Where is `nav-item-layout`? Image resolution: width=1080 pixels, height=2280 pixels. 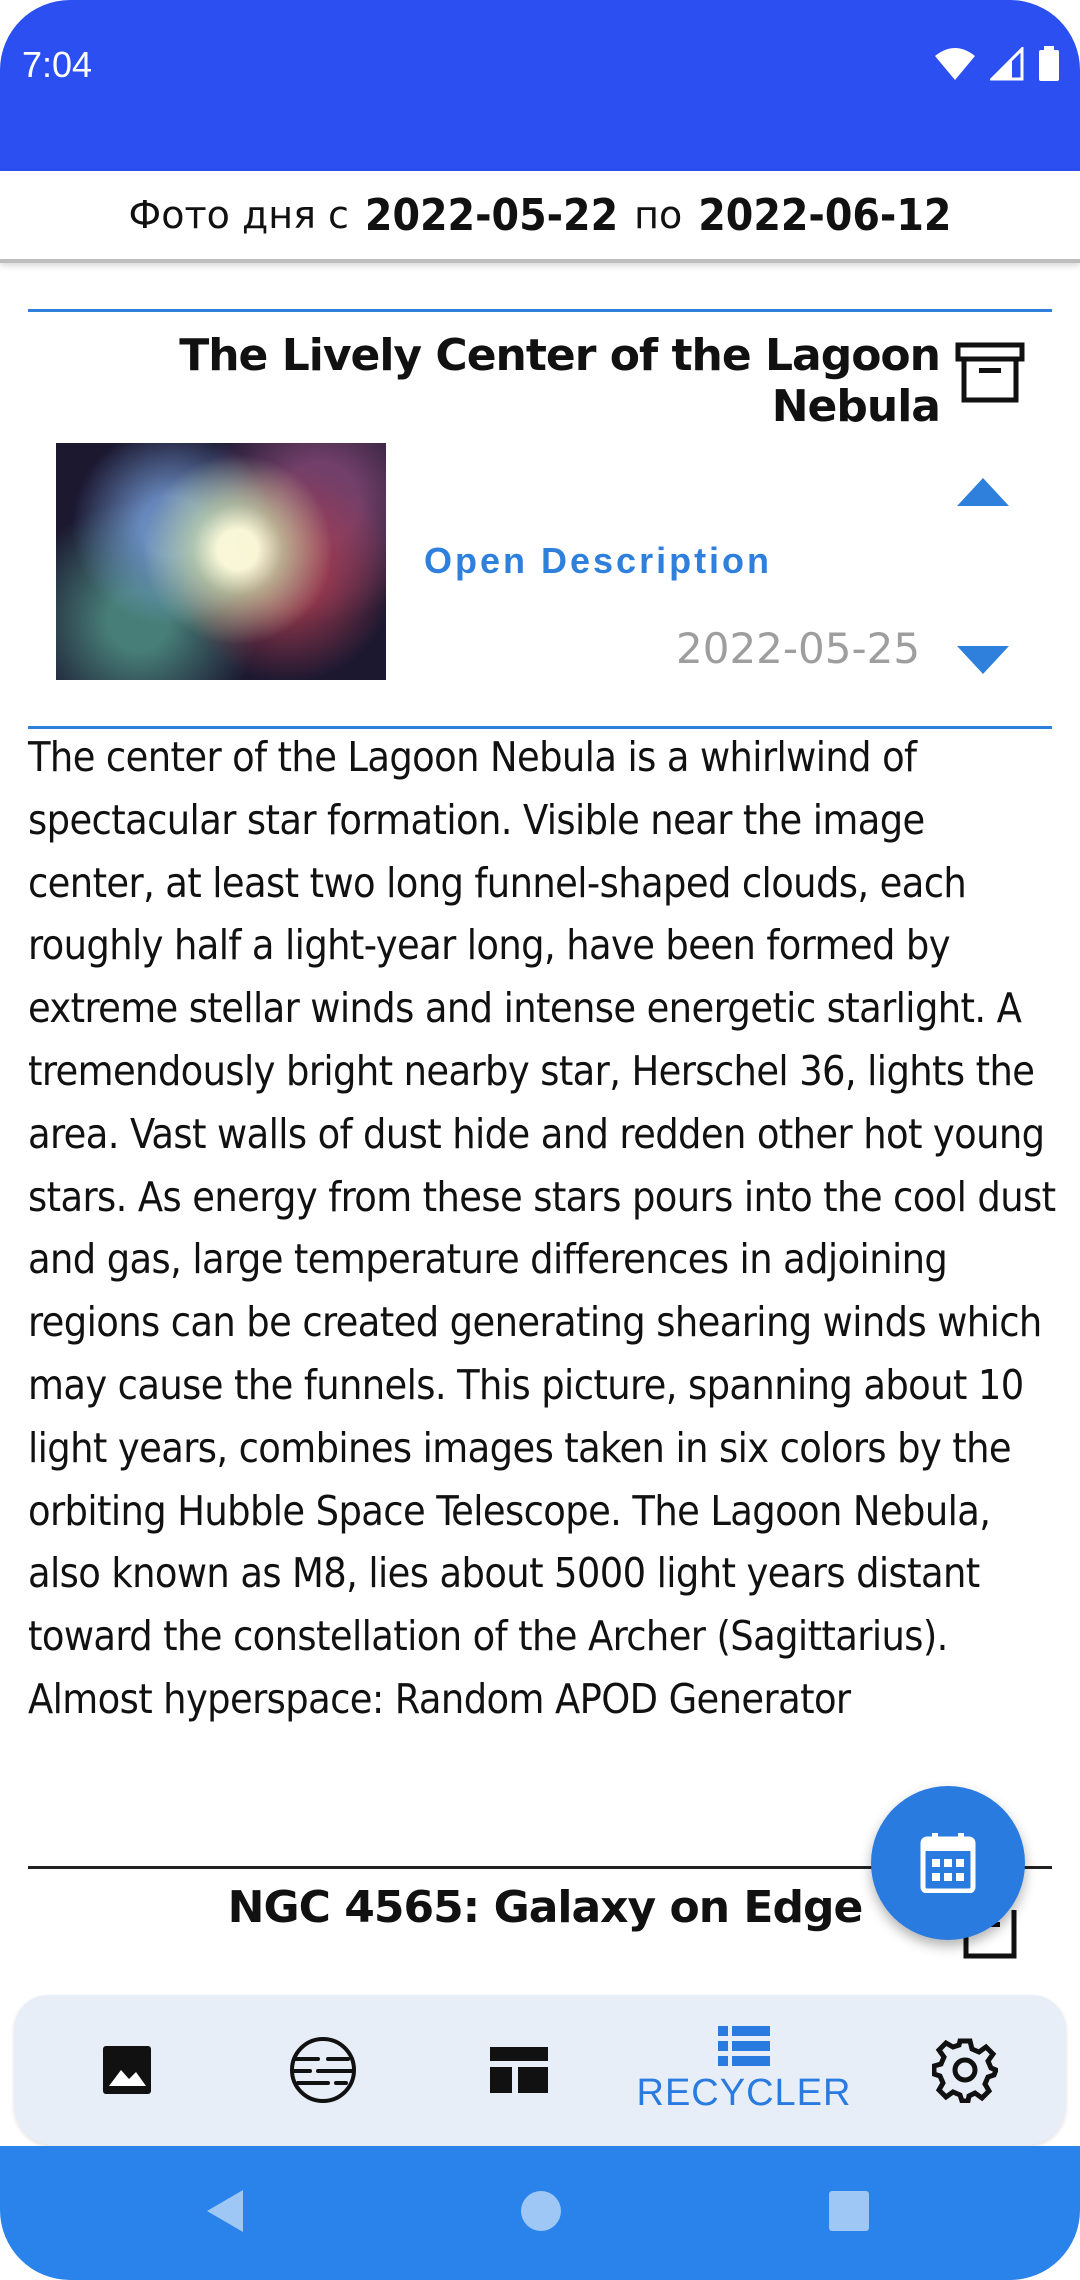 nav-item-layout is located at coordinates (519, 2070).